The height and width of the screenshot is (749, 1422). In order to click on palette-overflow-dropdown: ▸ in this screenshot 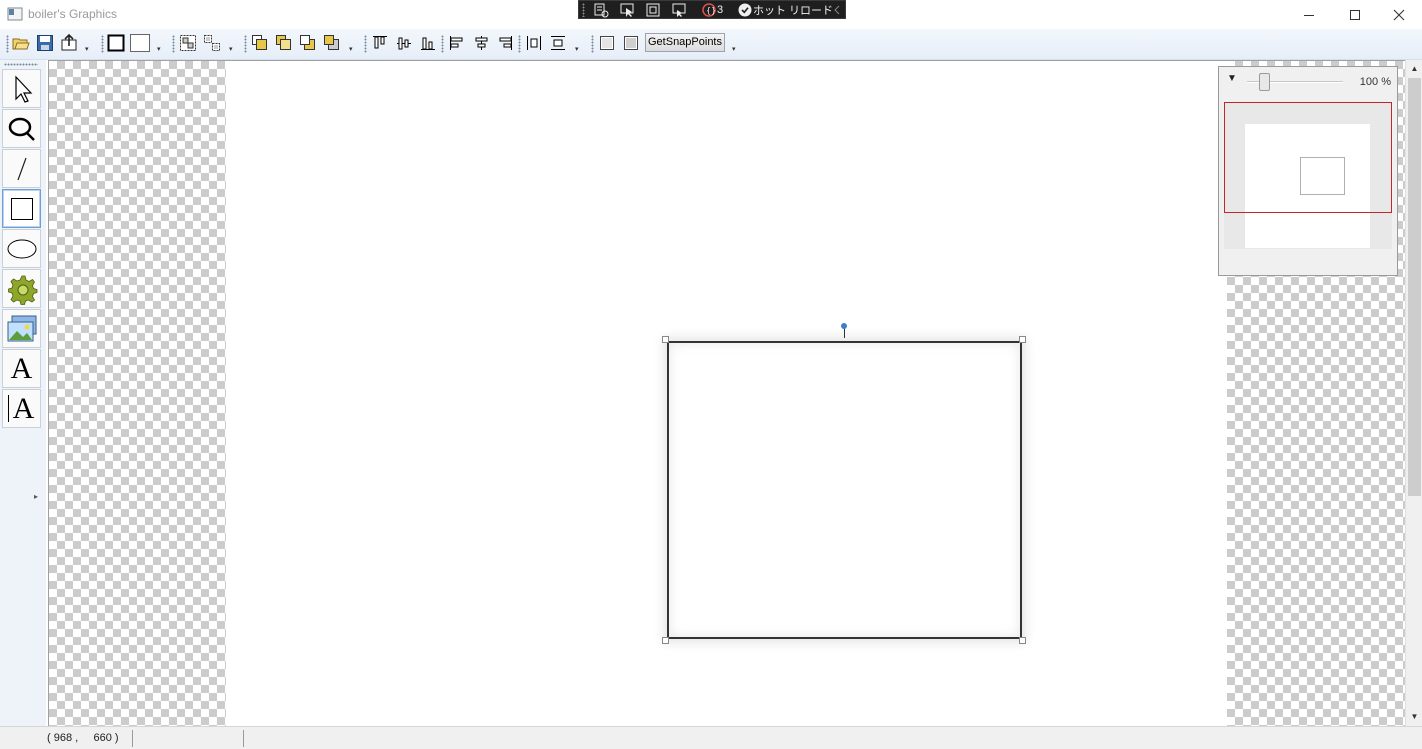, I will do `click(36, 496)`.